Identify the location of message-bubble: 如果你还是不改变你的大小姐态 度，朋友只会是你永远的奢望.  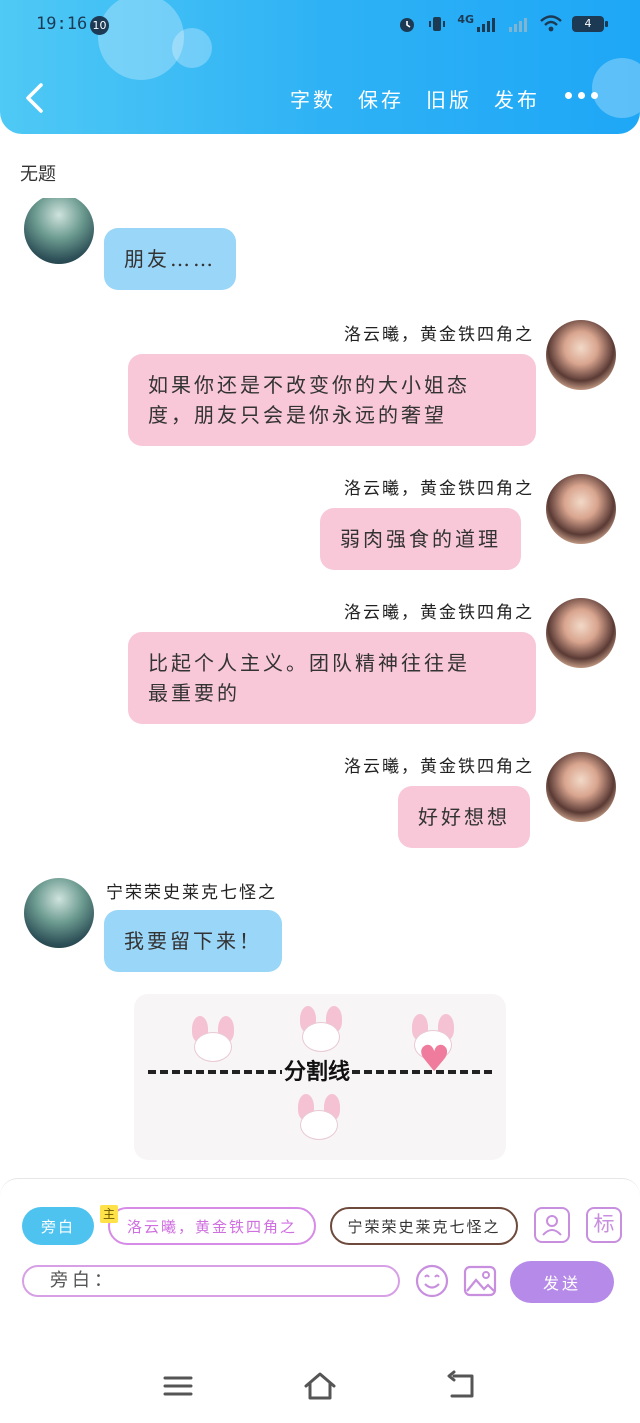
(332, 400).